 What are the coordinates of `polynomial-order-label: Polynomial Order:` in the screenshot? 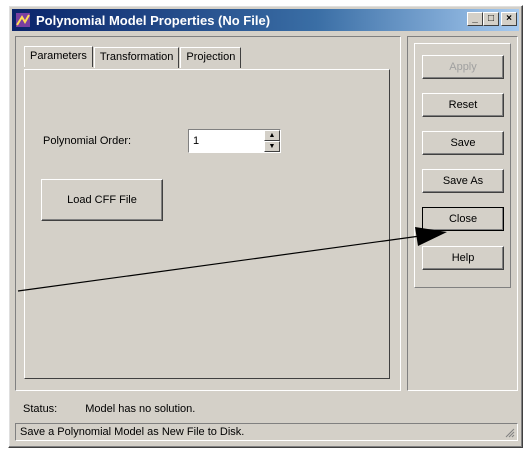 It's located at (87, 141).